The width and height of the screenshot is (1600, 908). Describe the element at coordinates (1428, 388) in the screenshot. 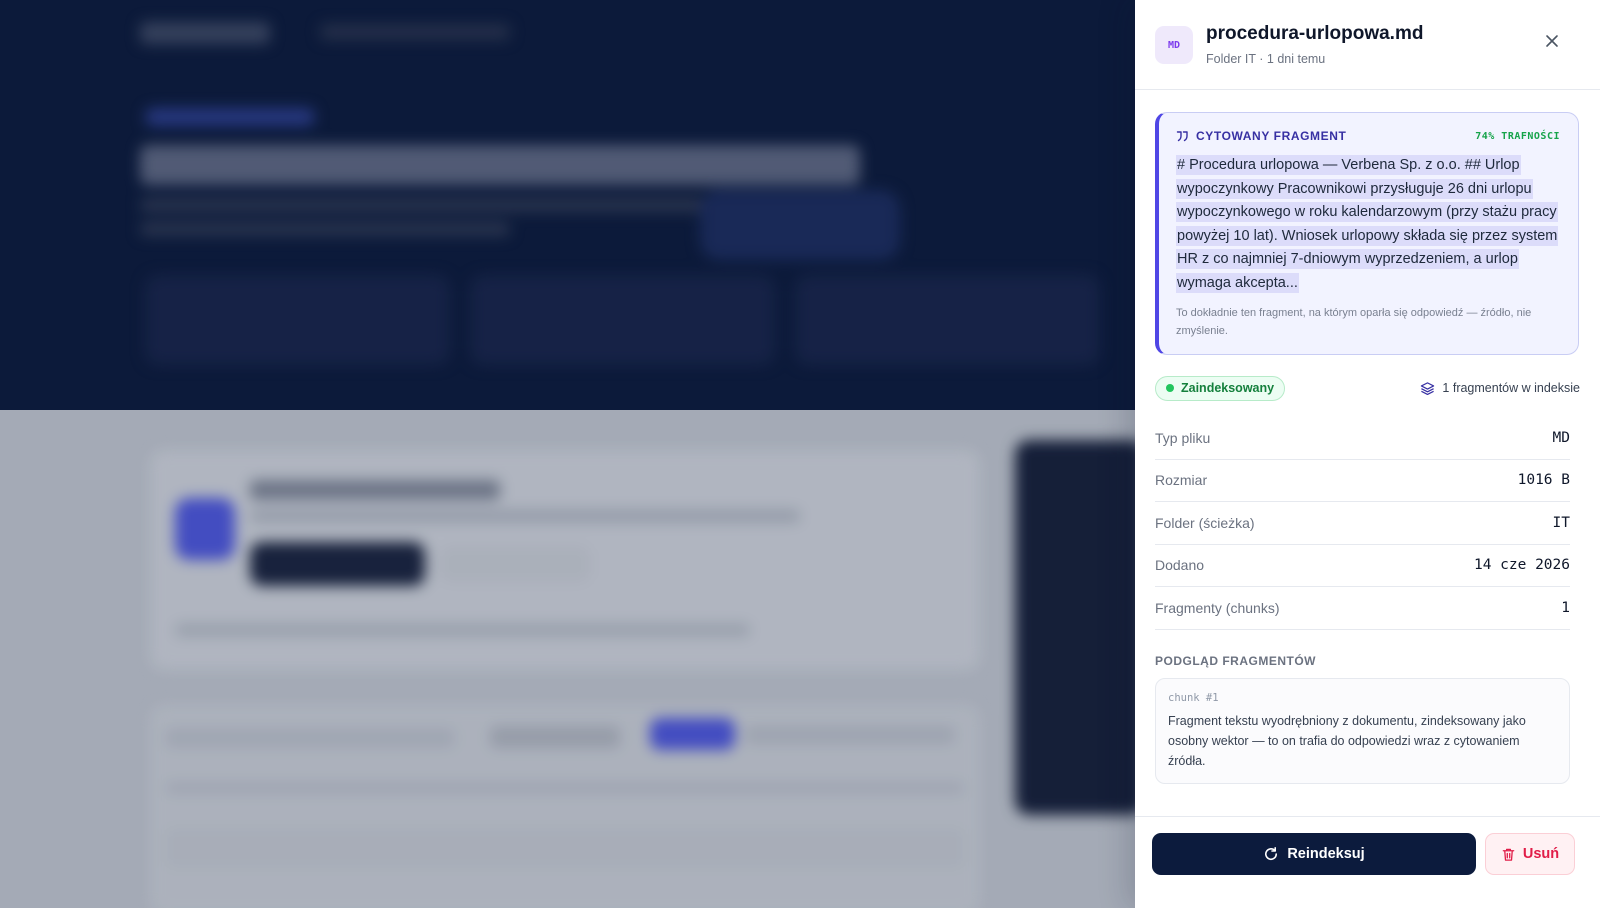

I see `layers-icon` at that location.